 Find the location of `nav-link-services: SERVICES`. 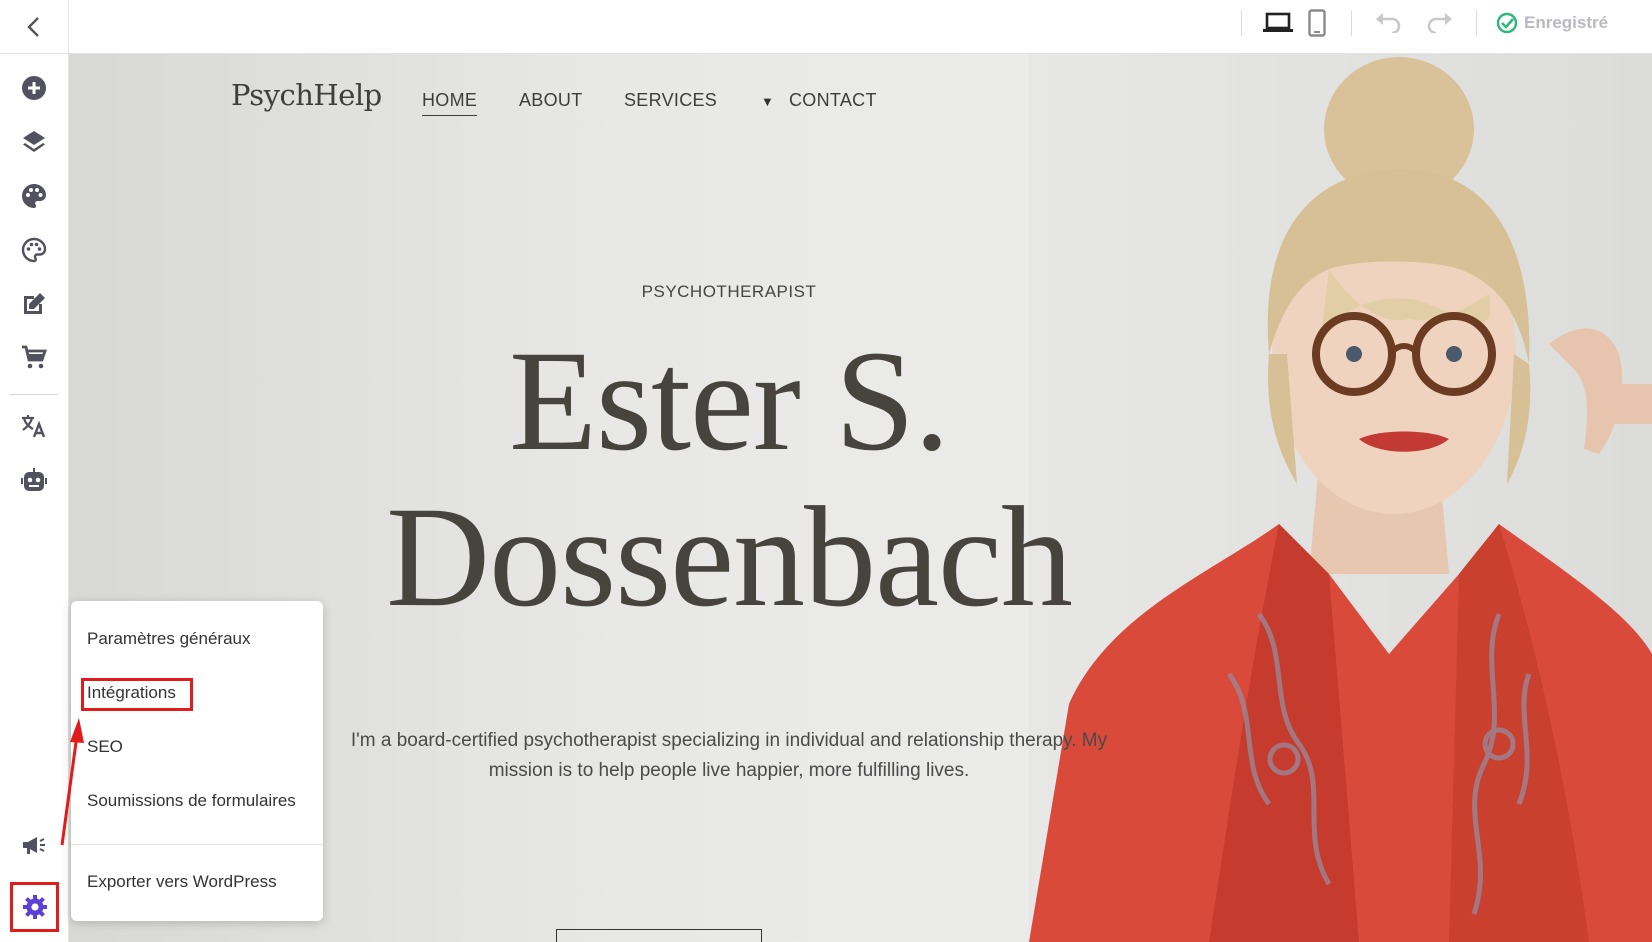

nav-link-services: SERVICES is located at coordinates (670, 100).